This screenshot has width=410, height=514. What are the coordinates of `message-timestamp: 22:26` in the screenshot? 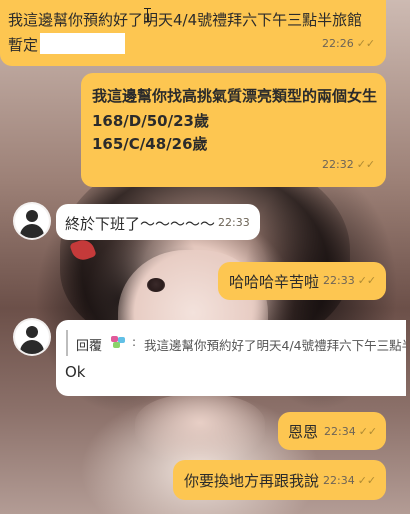 It's located at (338, 43).